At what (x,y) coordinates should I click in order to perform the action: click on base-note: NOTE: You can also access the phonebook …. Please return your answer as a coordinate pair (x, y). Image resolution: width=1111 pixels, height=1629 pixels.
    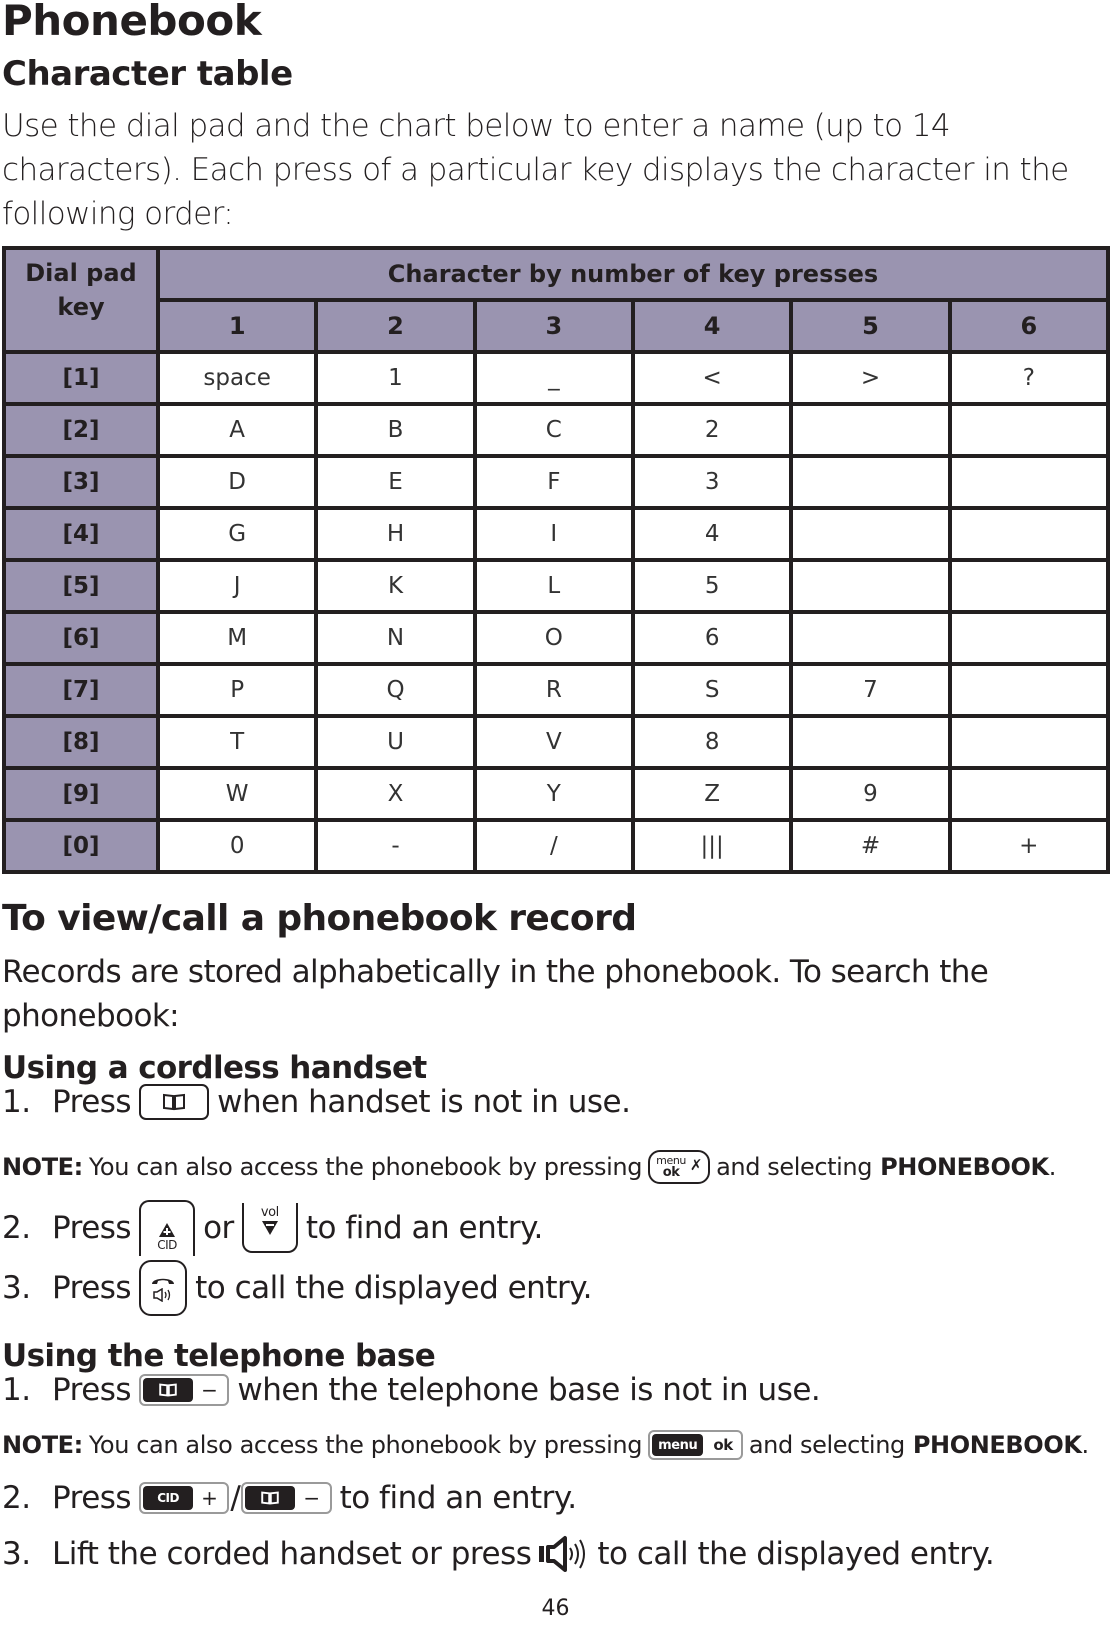
    Looking at the image, I should click on (545, 1445).